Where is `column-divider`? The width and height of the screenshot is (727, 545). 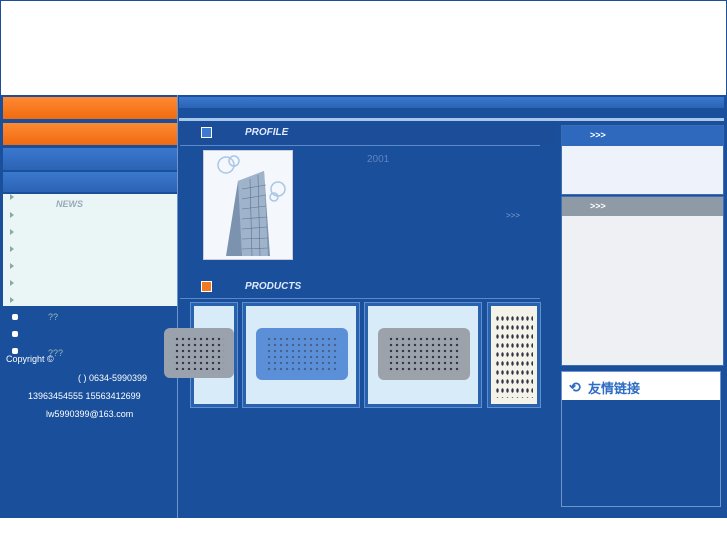
column-divider is located at coordinates (177, 306).